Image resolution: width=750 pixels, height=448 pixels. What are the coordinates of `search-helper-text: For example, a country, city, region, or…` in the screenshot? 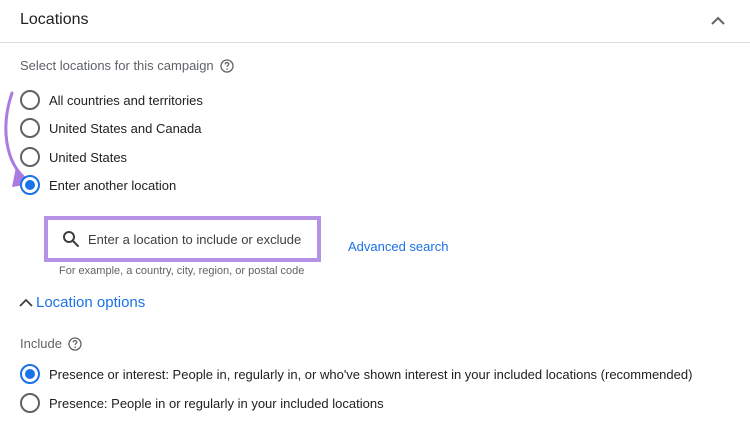 It's located at (182, 271).